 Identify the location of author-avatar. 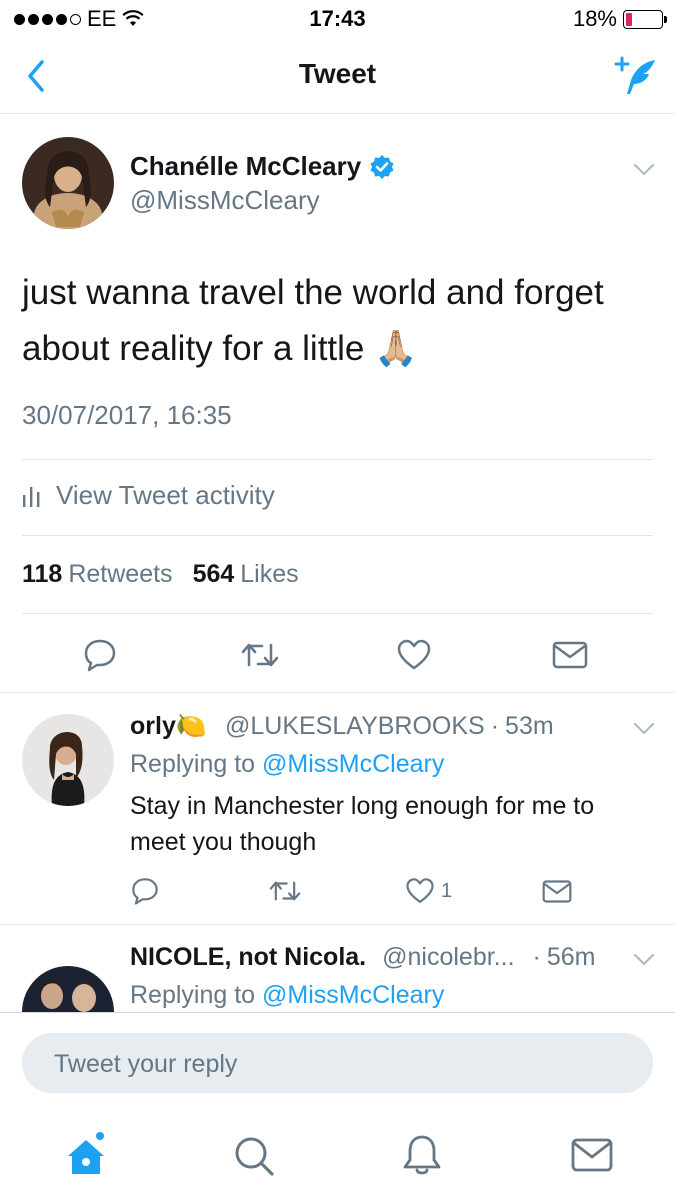
(68, 183).